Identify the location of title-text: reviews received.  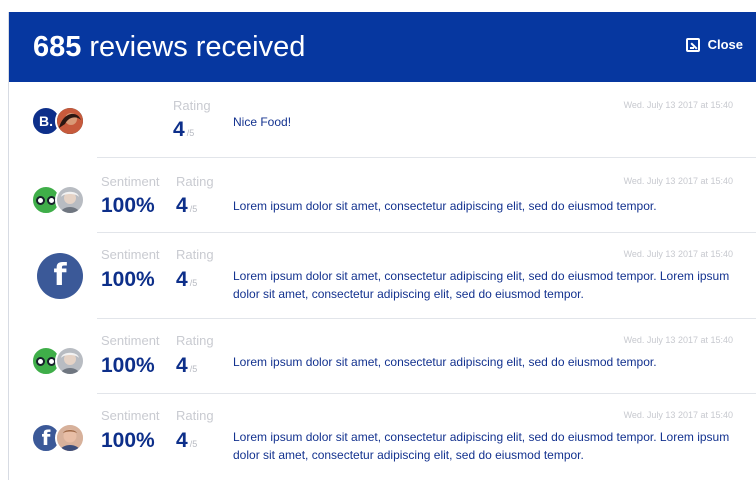
(197, 47).